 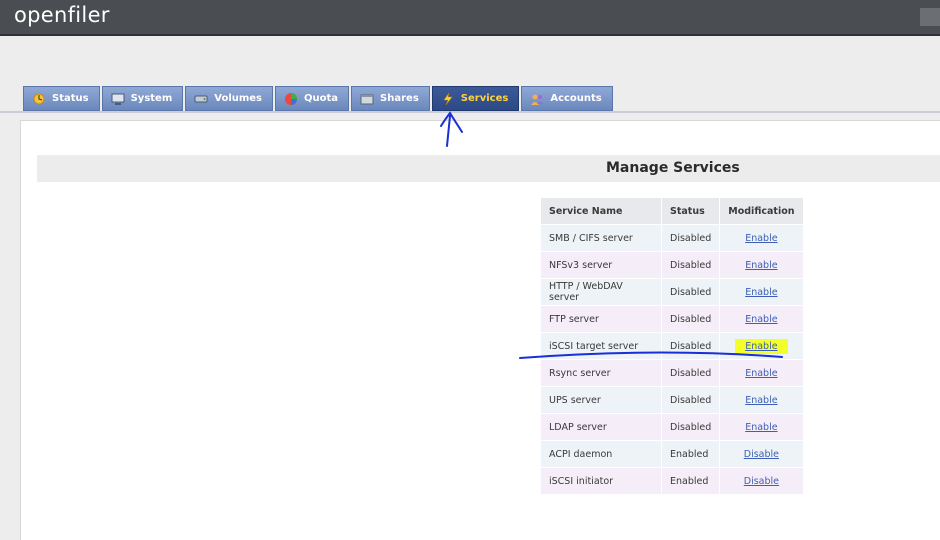 I want to click on tab-label: Status, so click(x=70, y=98).